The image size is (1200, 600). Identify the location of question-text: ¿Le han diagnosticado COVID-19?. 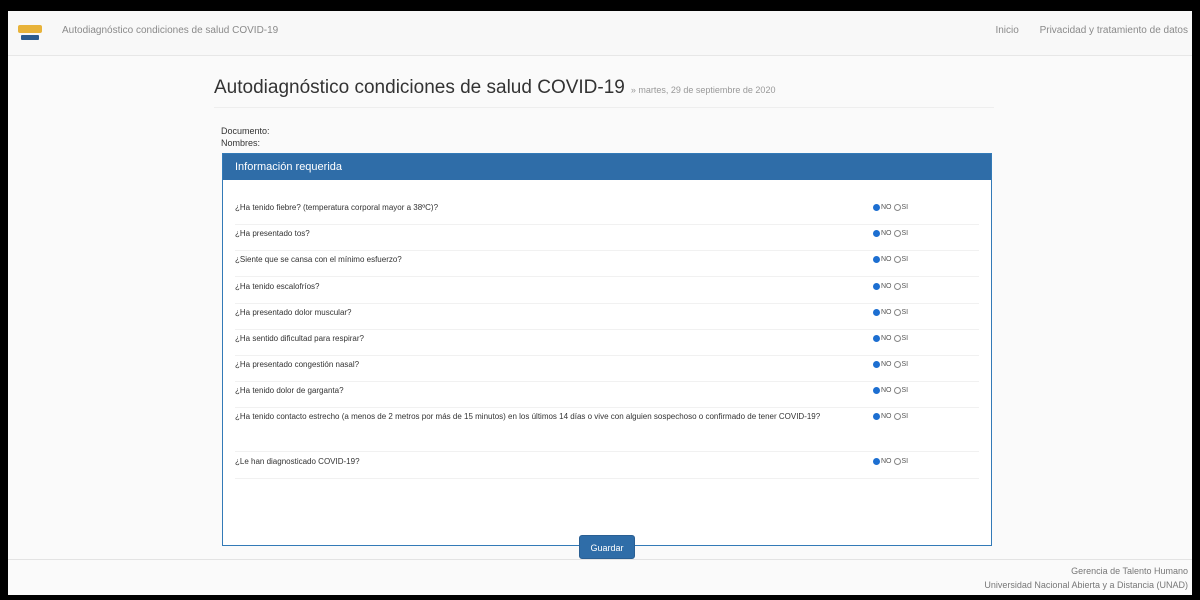
(297, 461).